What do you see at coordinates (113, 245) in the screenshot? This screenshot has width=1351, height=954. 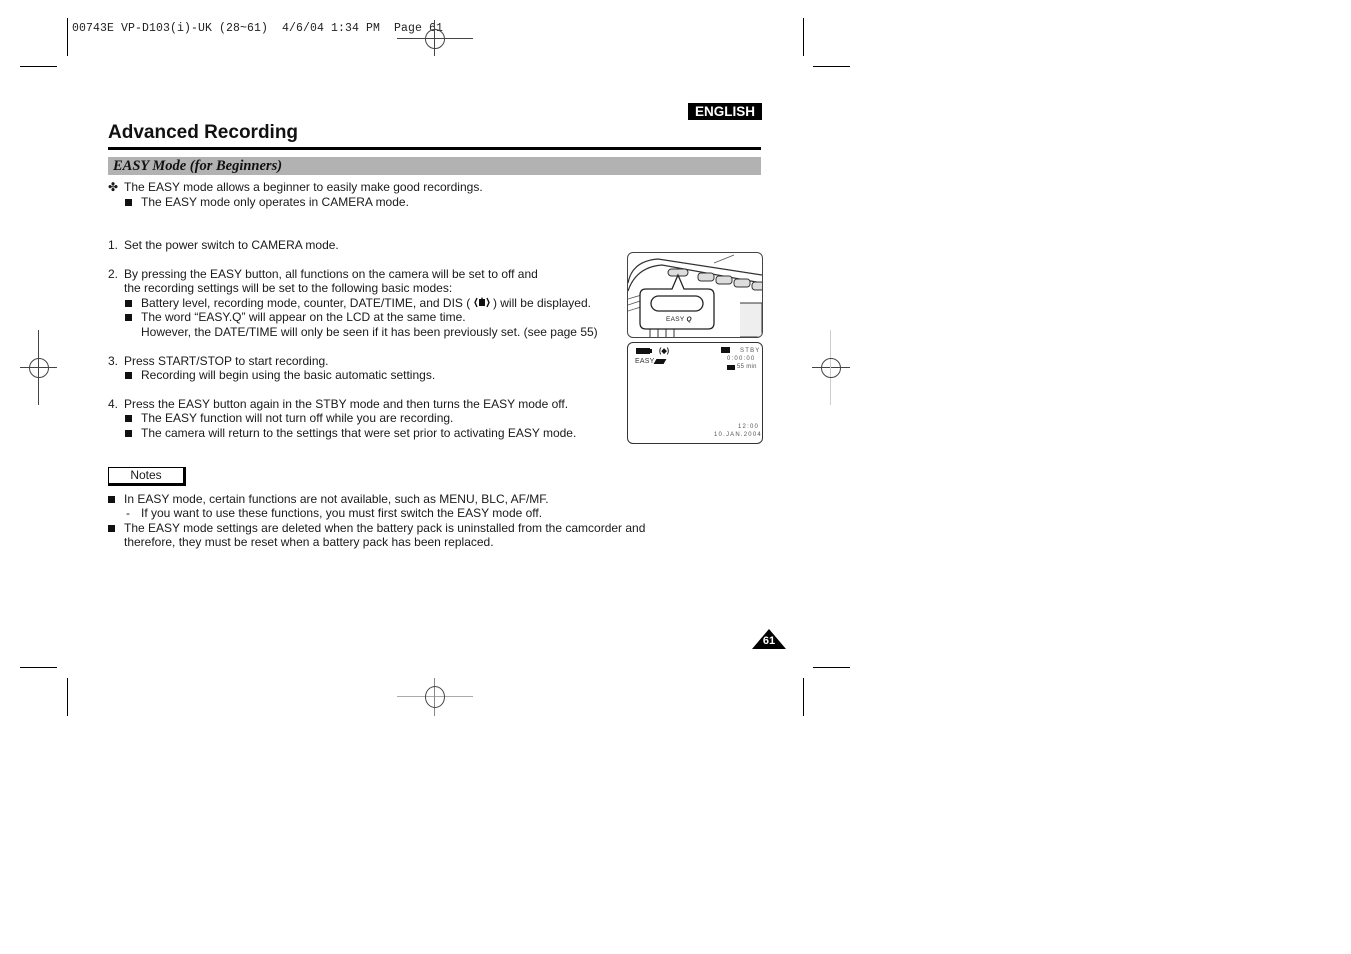 I see `step-number: 1.` at bounding box center [113, 245].